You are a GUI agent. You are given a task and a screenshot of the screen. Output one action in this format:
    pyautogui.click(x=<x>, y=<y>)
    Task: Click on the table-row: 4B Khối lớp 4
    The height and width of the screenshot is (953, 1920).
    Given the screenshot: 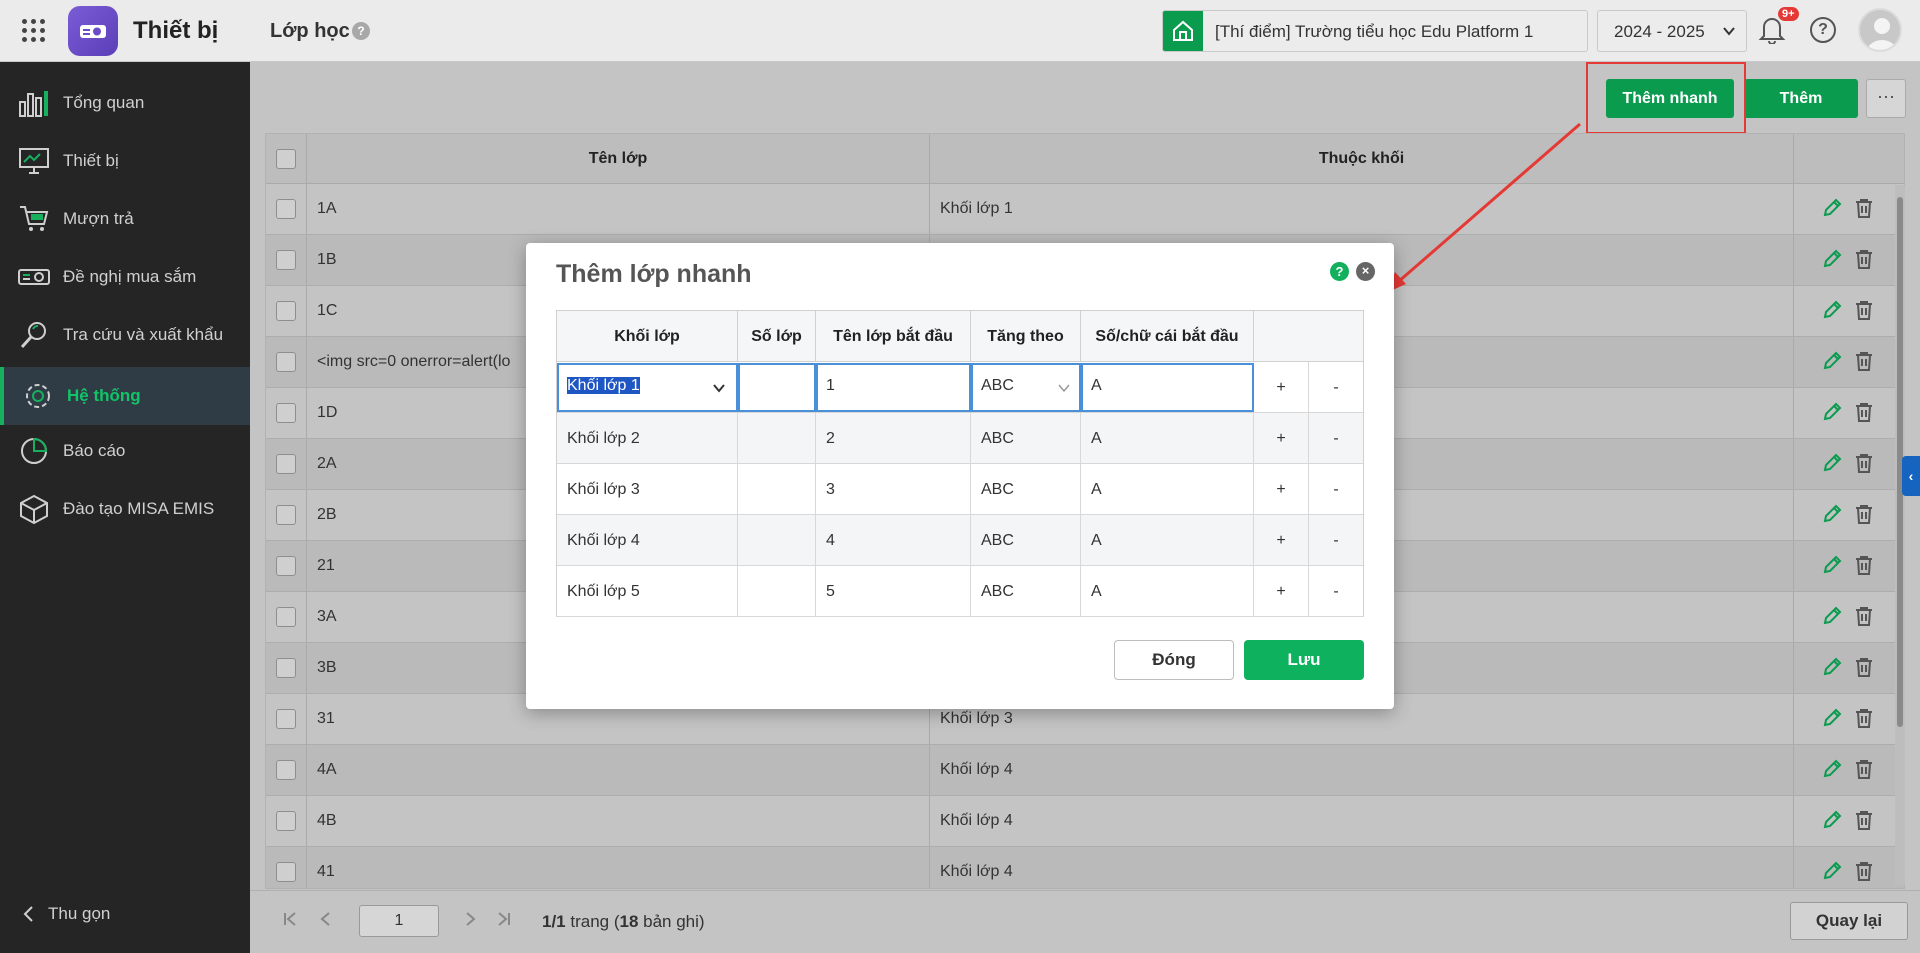 What is the action you would take?
    pyautogui.click(x=1085, y=821)
    